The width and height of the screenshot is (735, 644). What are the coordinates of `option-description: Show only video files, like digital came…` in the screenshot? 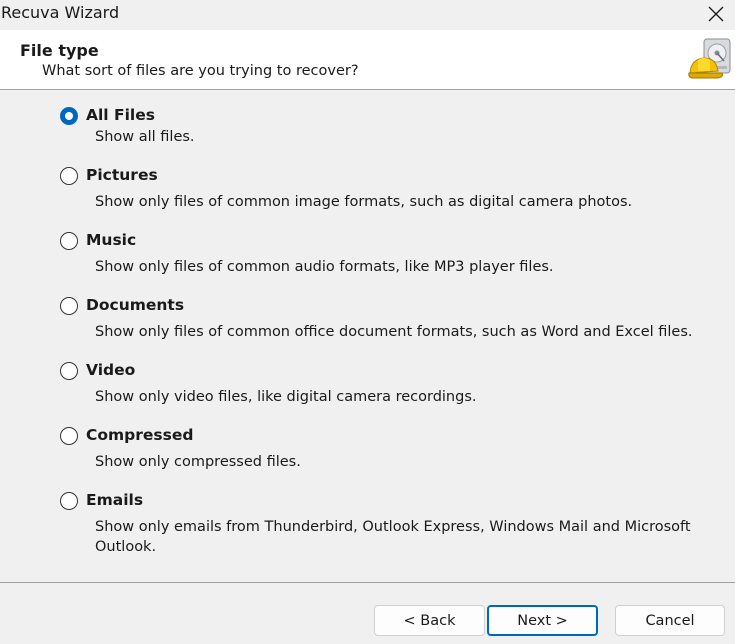 It's located at (286, 397).